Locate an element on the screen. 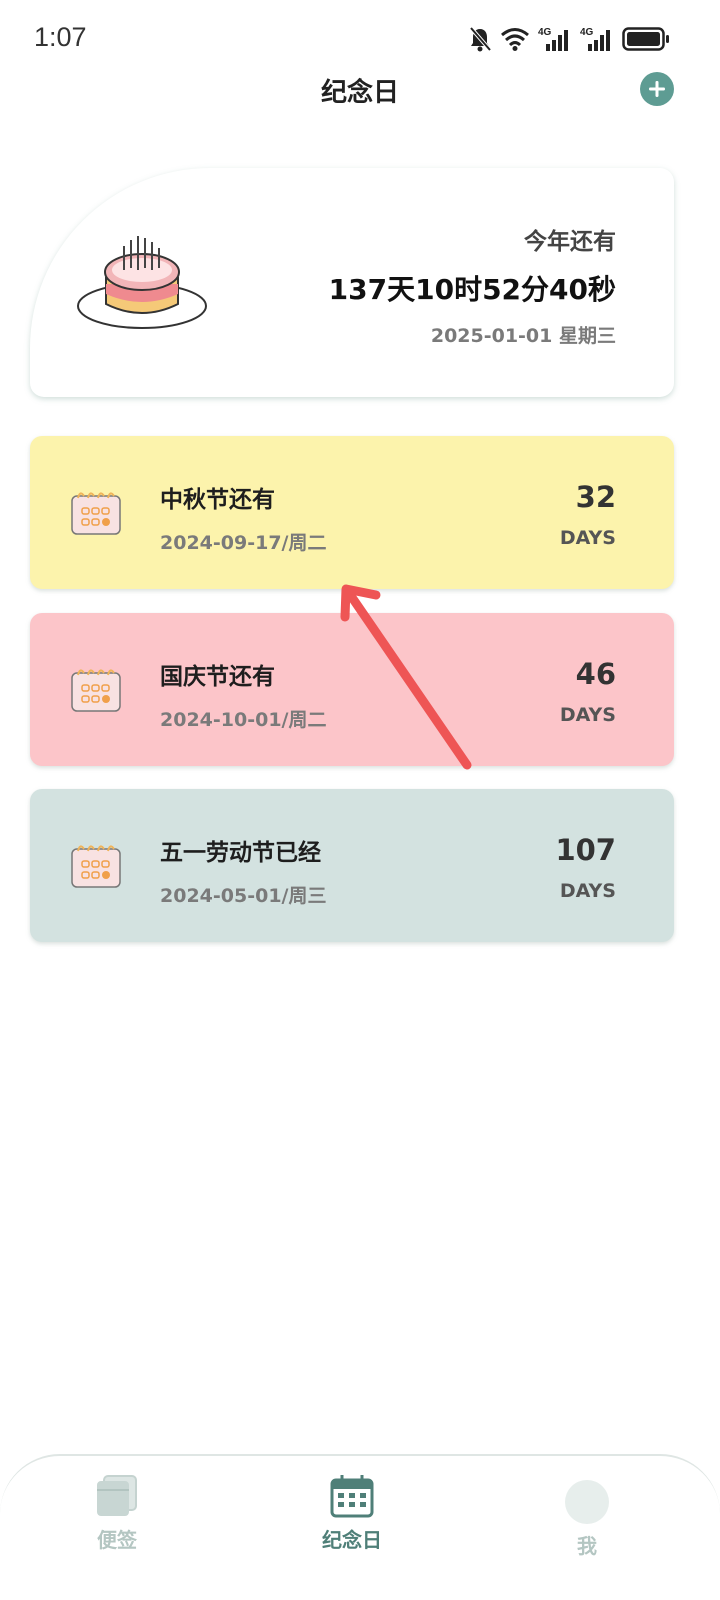 Image resolution: width=720 pixels, height=1600 pixels. event-days: 32 is located at coordinates (595, 497).